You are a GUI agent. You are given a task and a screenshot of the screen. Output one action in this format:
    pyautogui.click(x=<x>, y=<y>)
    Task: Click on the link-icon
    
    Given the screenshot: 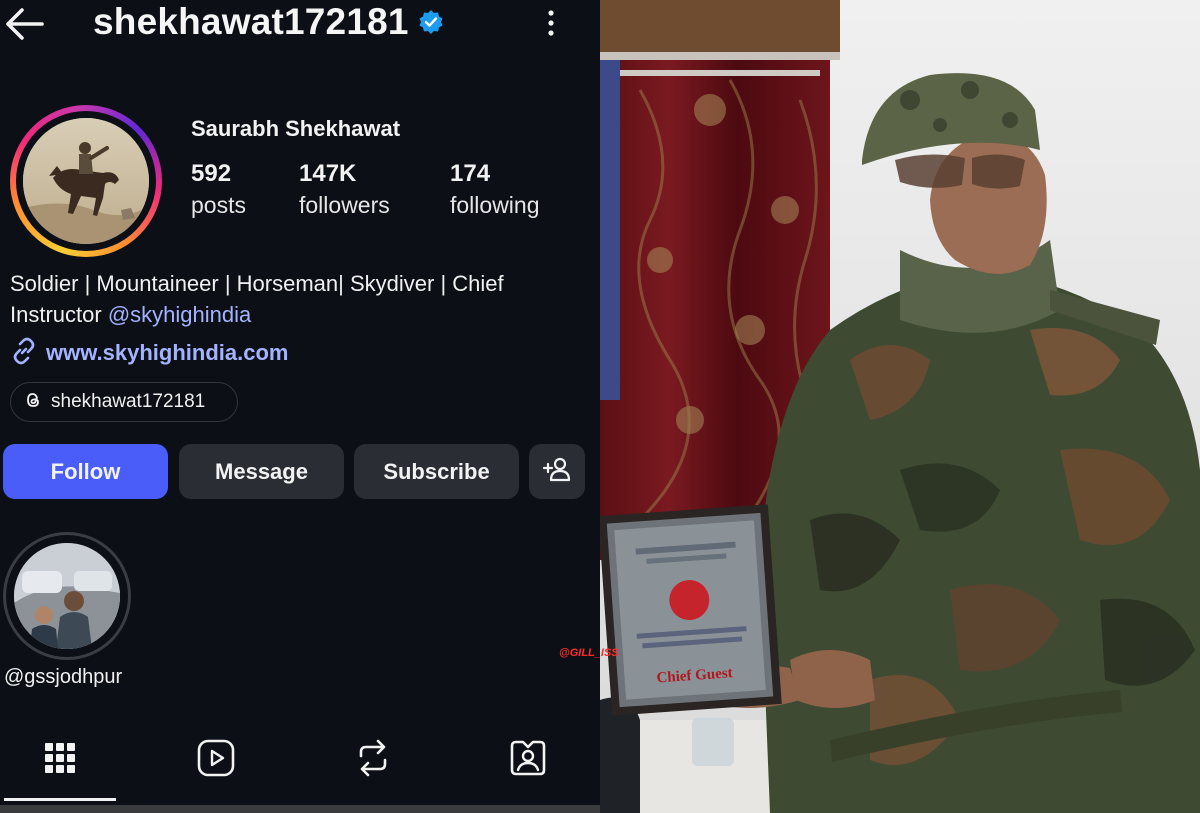 What is the action you would take?
    pyautogui.click(x=24, y=353)
    